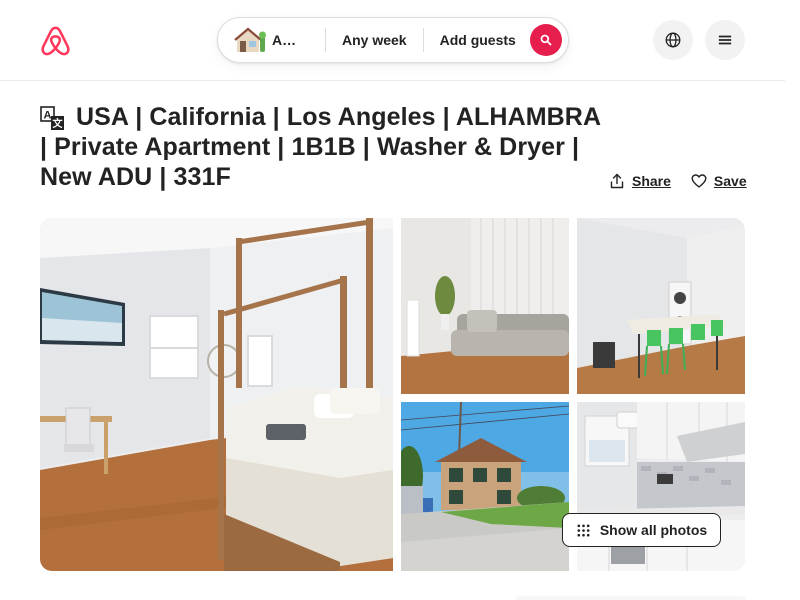 The image size is (800, 600). Describe the element at coordinates (55, 40) in the screenshot. I see `airbnb-logo-icon` at that location.